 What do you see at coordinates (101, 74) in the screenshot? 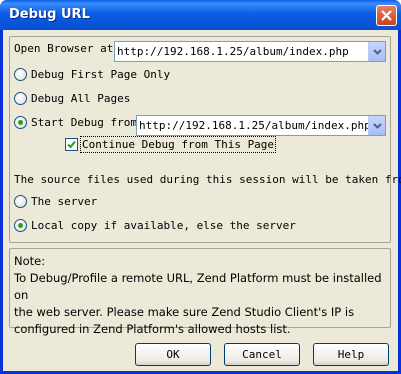
I see `first-page-only-label: Debug First Page Only` at bounding box center [101, 74].